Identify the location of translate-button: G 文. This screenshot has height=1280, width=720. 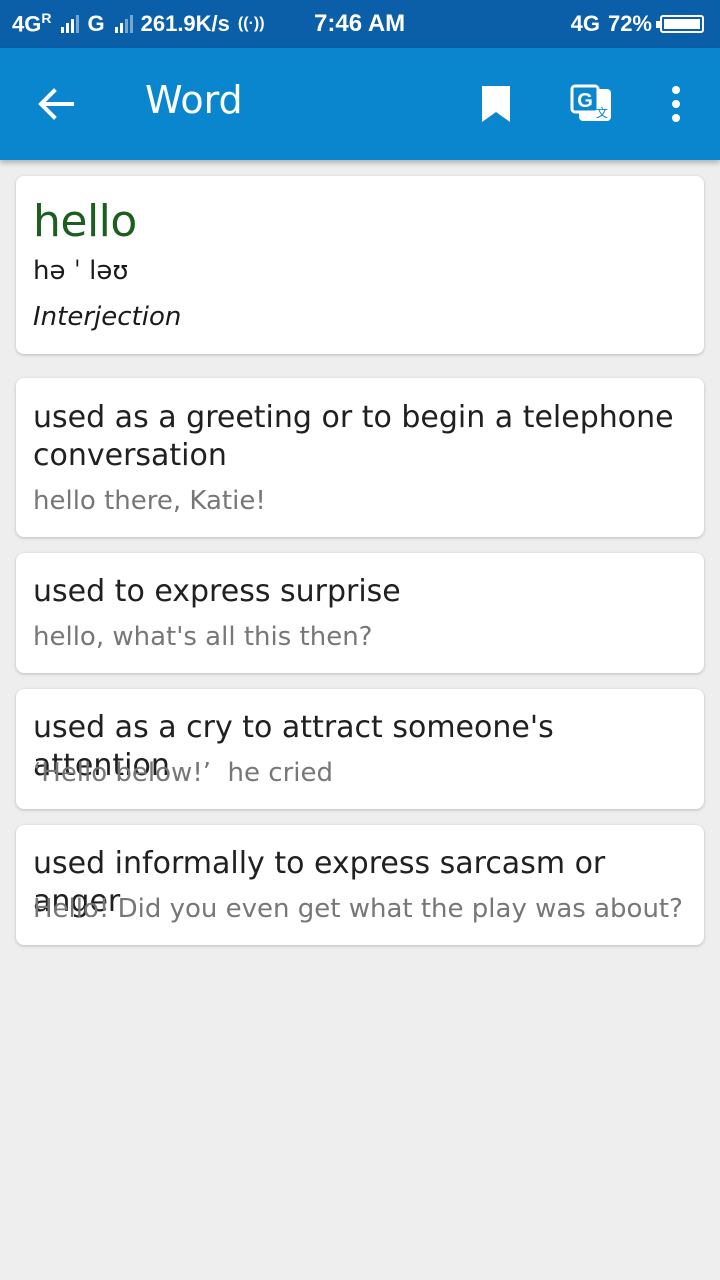
(591, 104).